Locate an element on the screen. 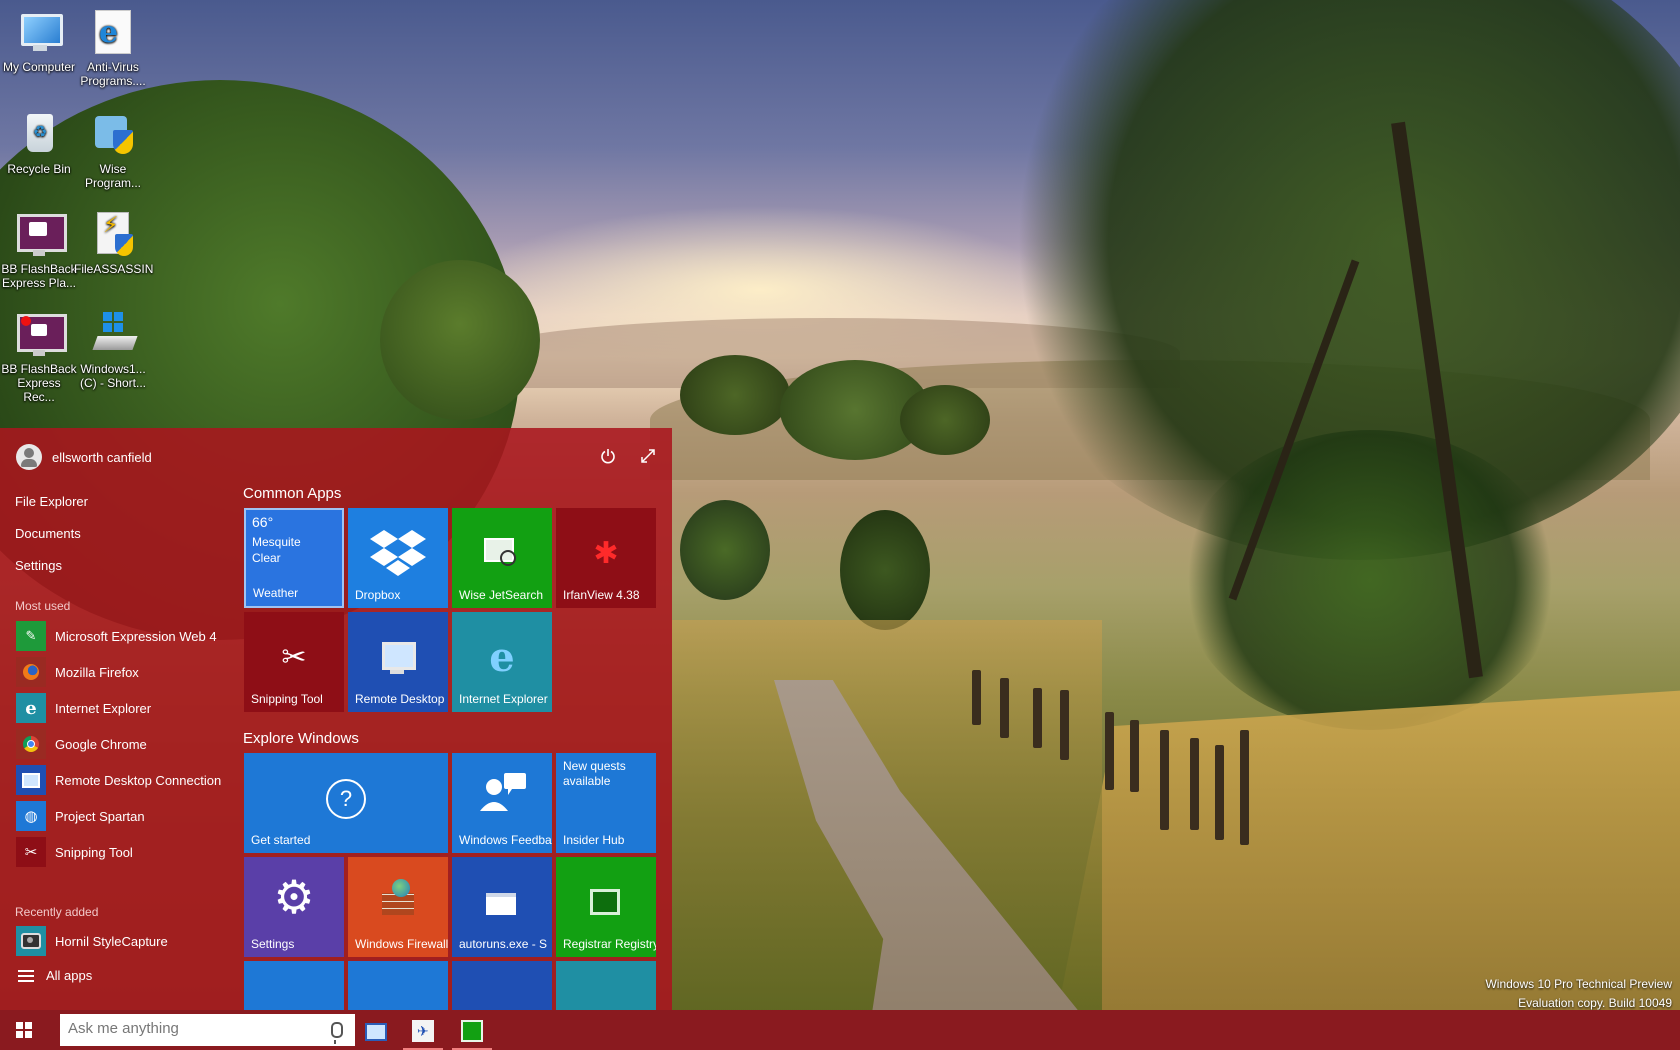 This screenshot has height=1050, width=1680. app-hornil-stylecapture: Hornil StyleCapture is located at coordinates (92, 941).